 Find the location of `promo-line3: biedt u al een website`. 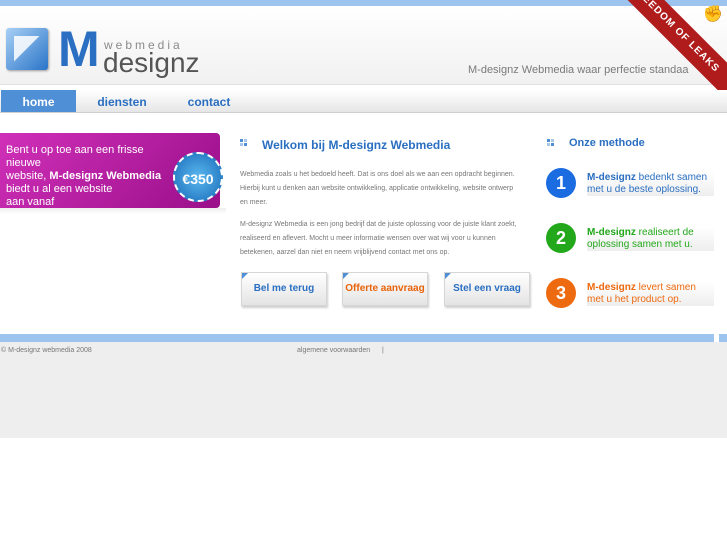

promo-line3: biedt u al een website is located at coordinates (59, 189).